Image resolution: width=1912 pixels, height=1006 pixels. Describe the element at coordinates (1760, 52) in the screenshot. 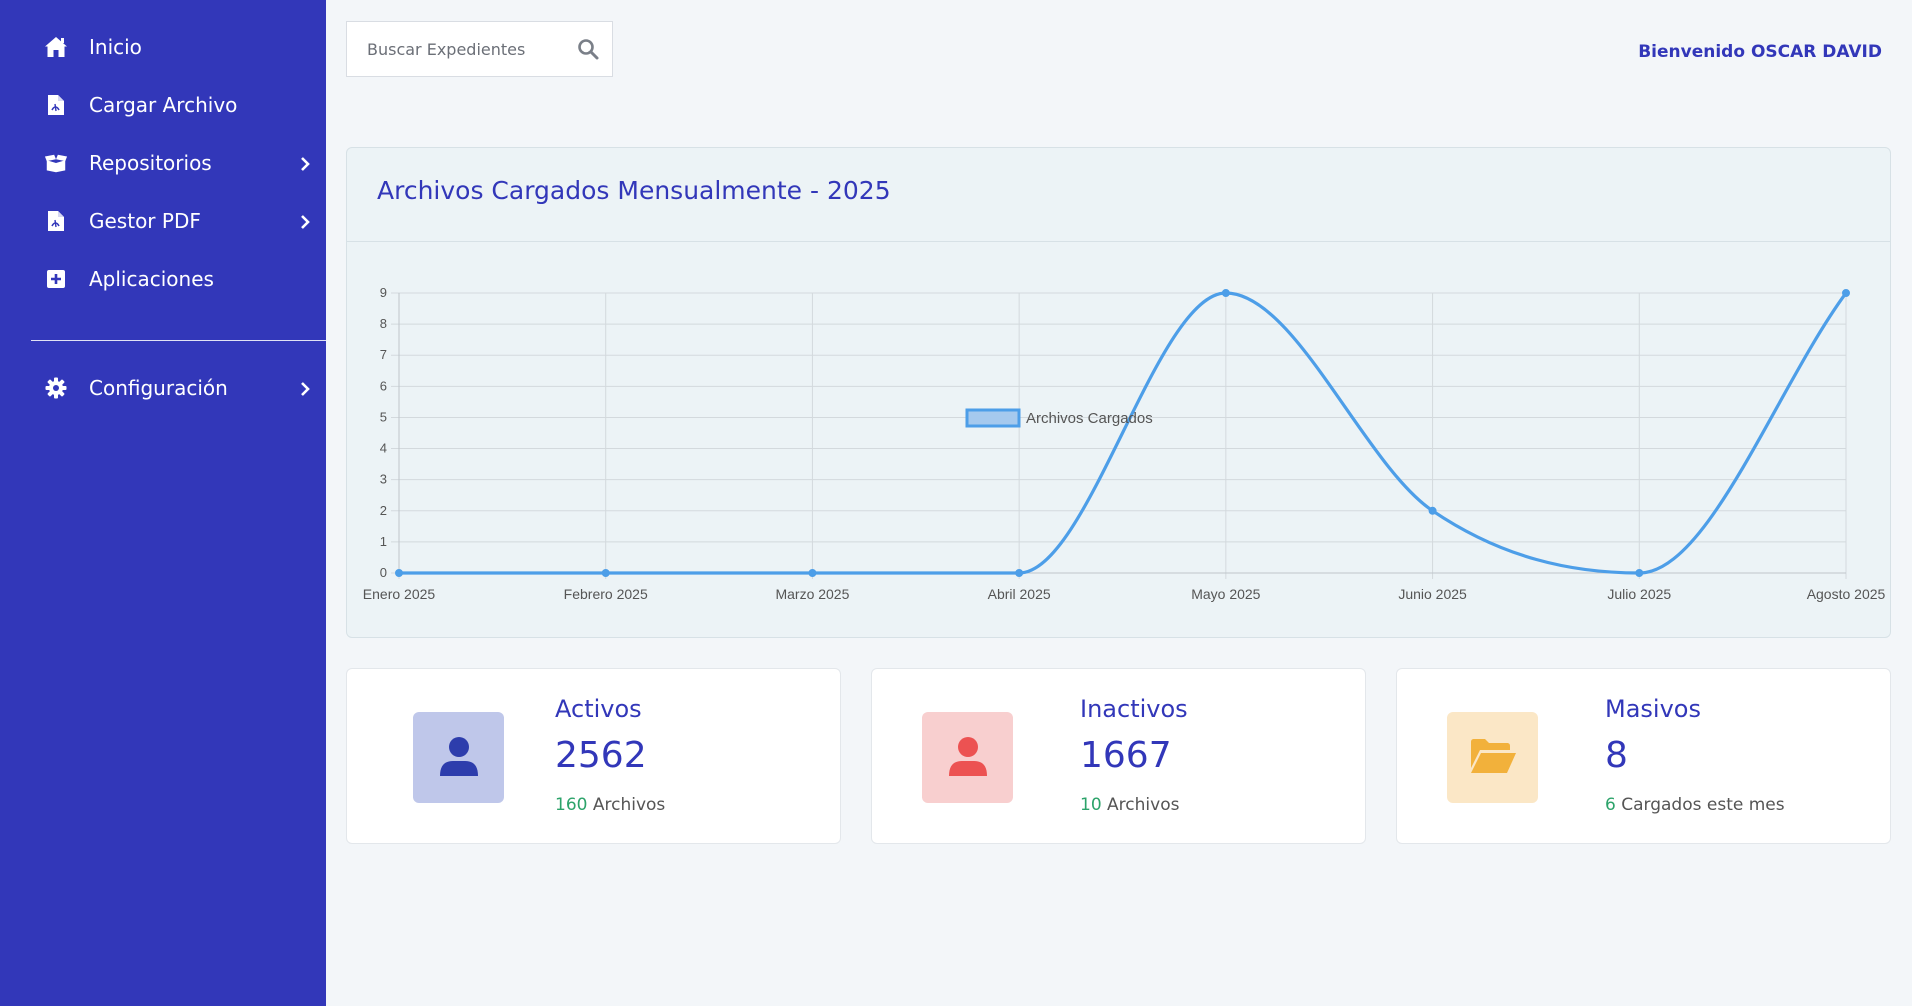

I see `welcome-text: Bienvenido OSCAR DAVID` at that location.